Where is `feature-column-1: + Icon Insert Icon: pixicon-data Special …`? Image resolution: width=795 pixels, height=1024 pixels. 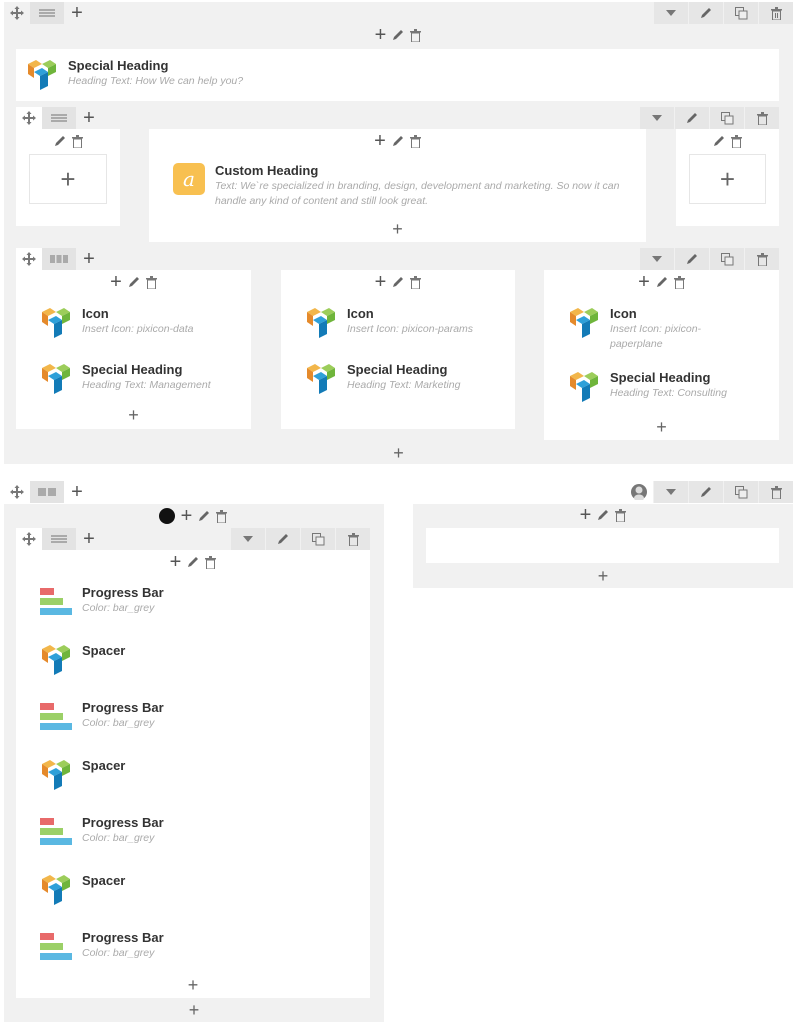 feature-column-1: + Icon Insert Icon: pixicon-data Special … is located at coordinates (133, 349).